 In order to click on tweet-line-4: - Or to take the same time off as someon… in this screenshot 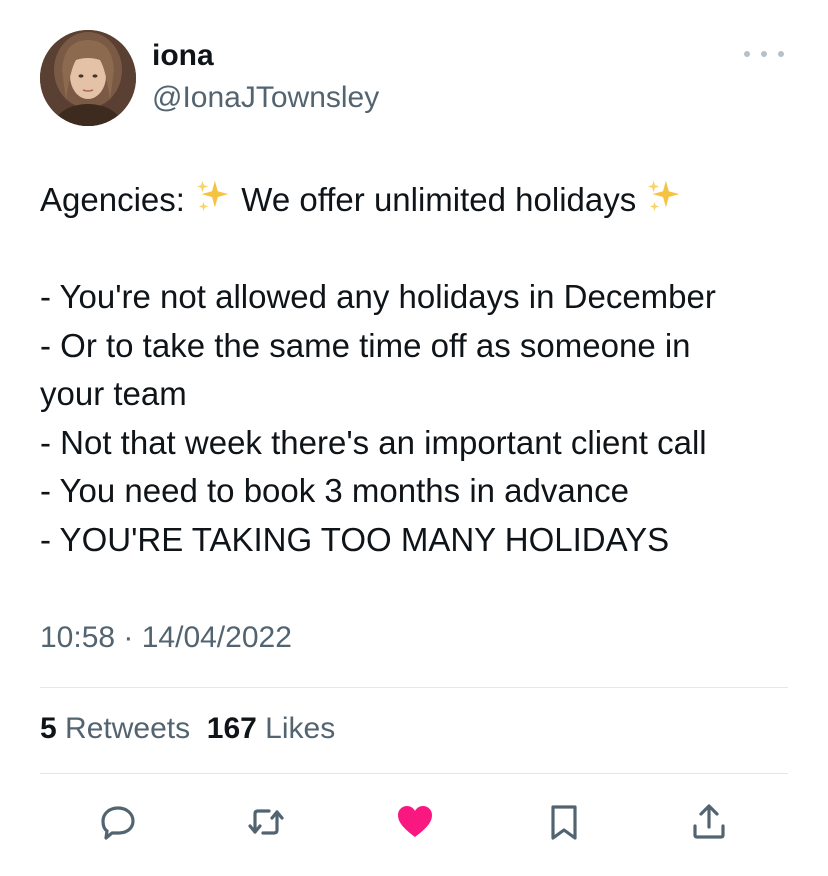, I will do `click(365, 345)`.